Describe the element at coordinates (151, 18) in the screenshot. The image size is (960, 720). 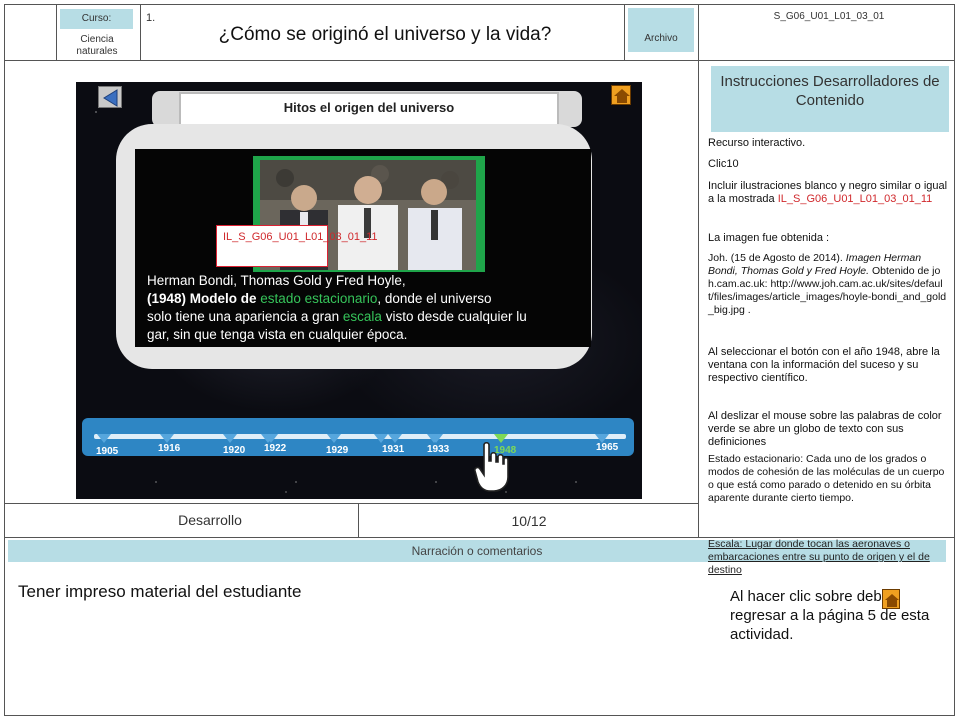
I see `lesson-number: 1.` at that location.